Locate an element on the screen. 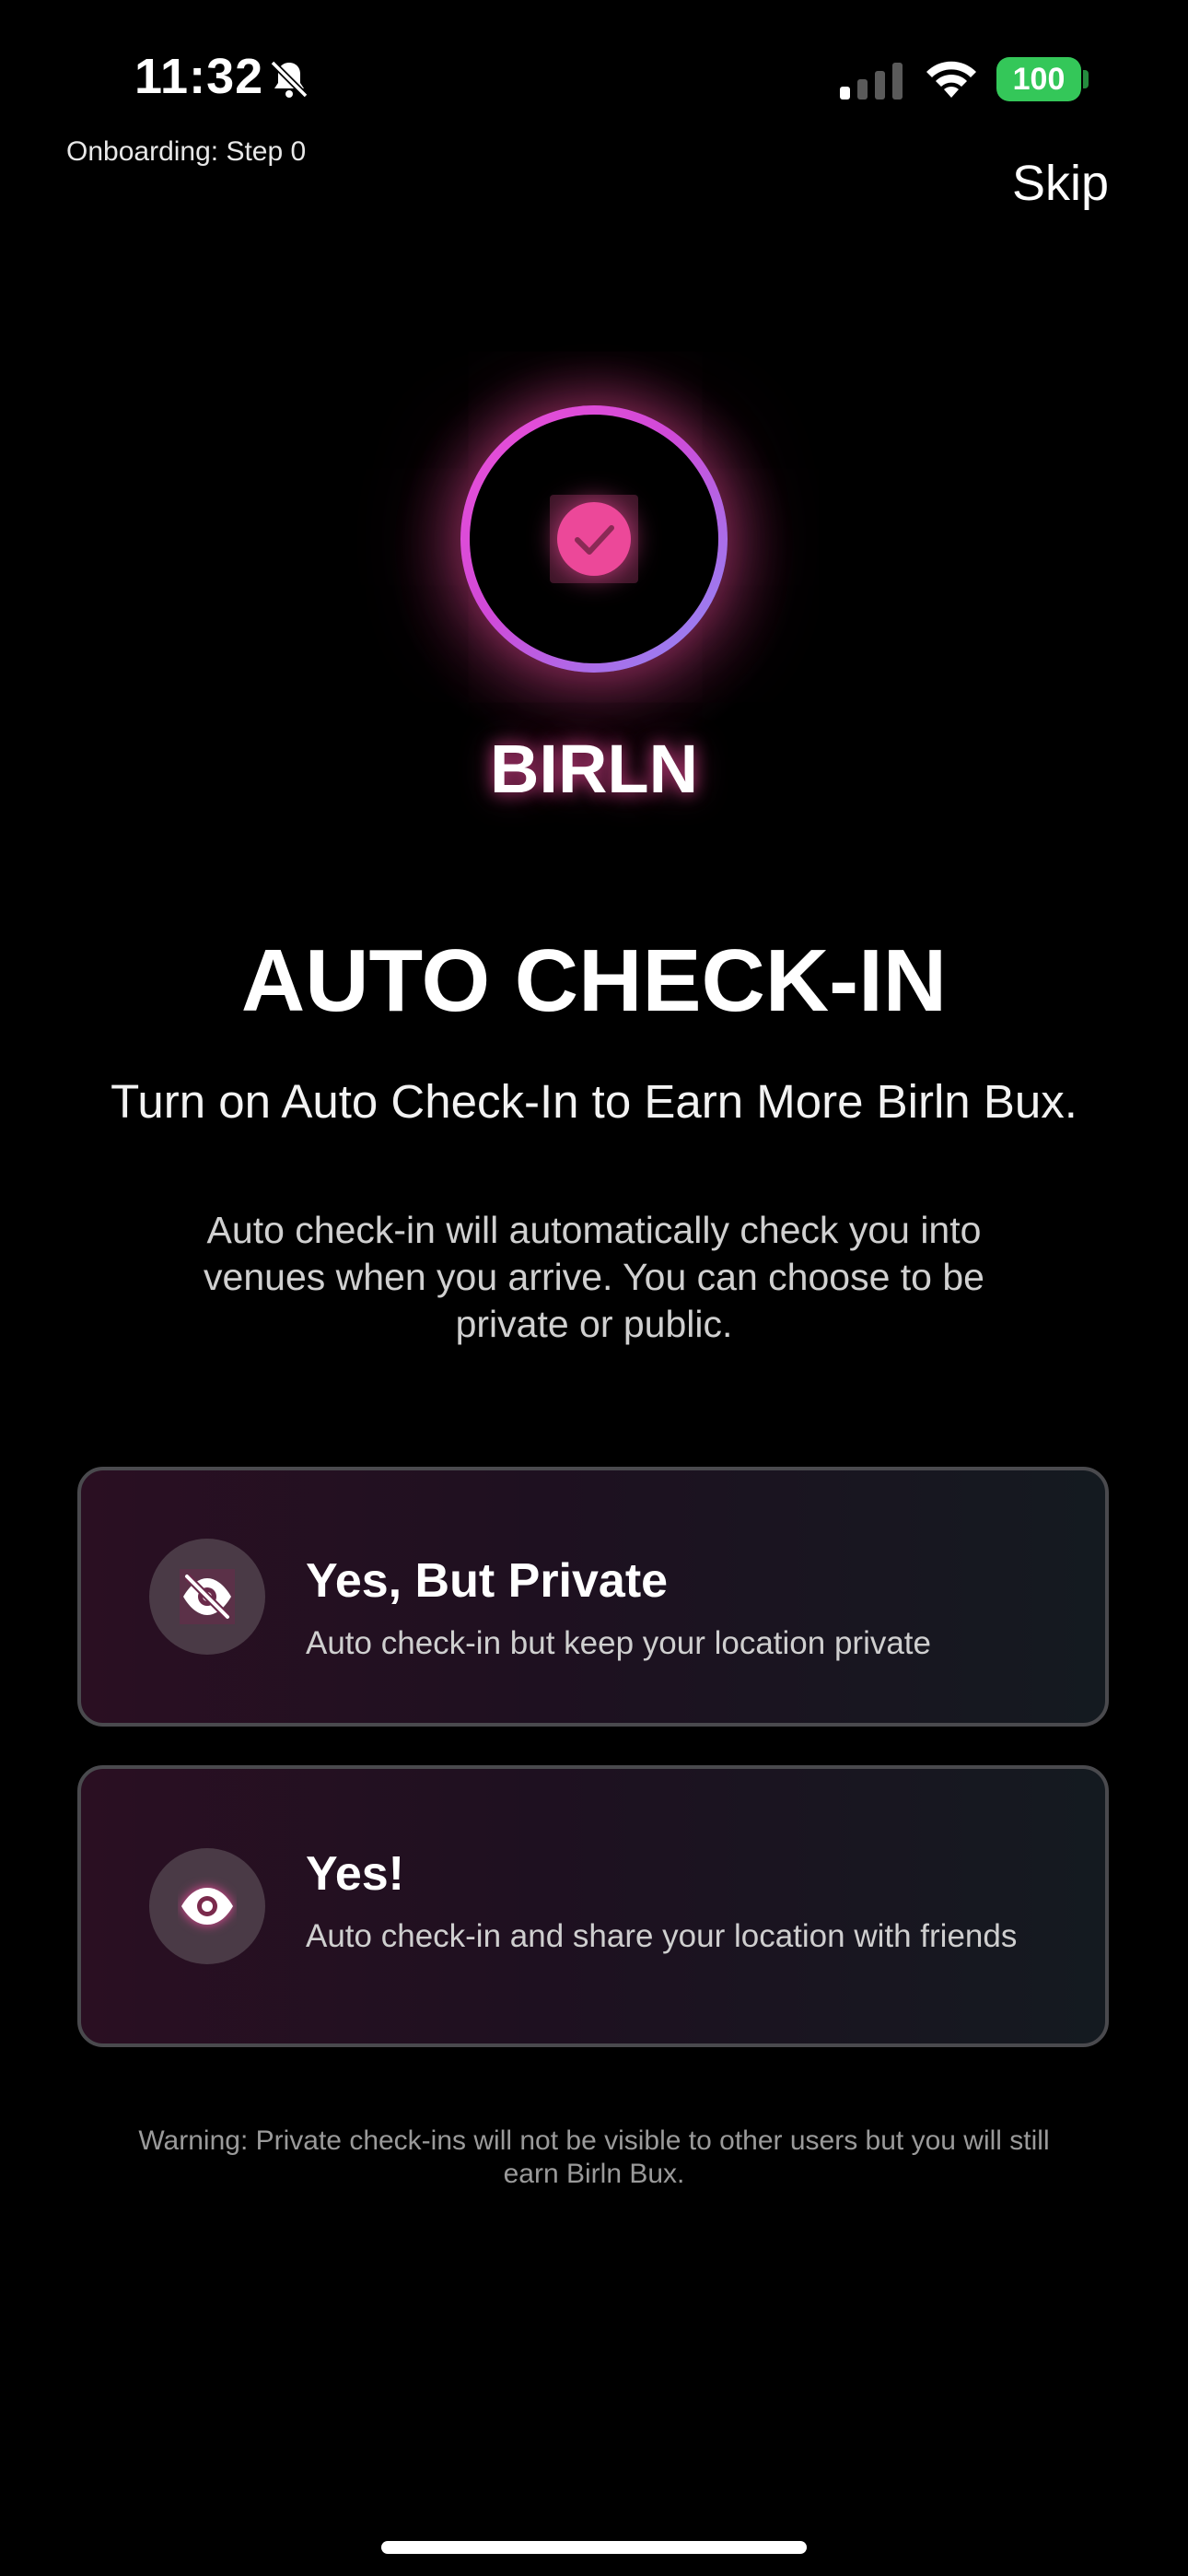 The width and height of the screenshot is (1188, 2576). check-circle-icon is located at coordinates (594, 539).